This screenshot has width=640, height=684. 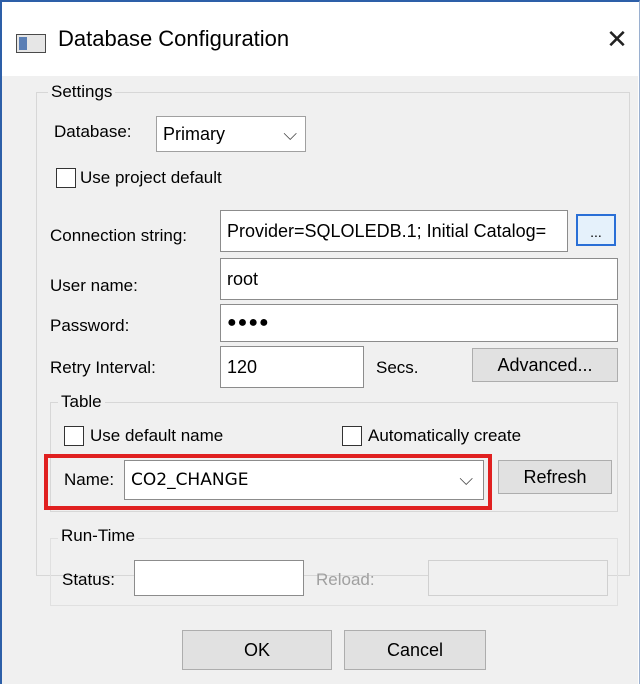 I want to click on secs-label: Secs., so click(x=397, y=367).